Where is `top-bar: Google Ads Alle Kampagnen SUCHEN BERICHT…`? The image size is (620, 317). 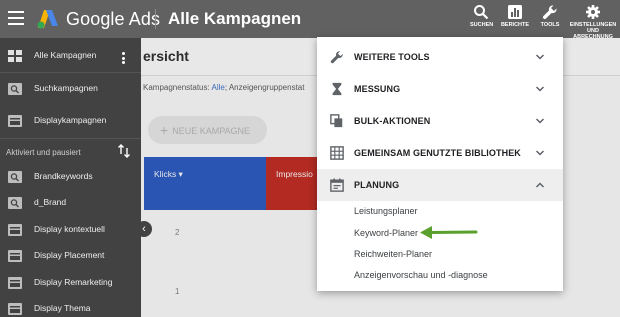 top-bar: Google Ads Alle Kampagnen SUCHEN BERICHT… is located at coordinates (310, 20).